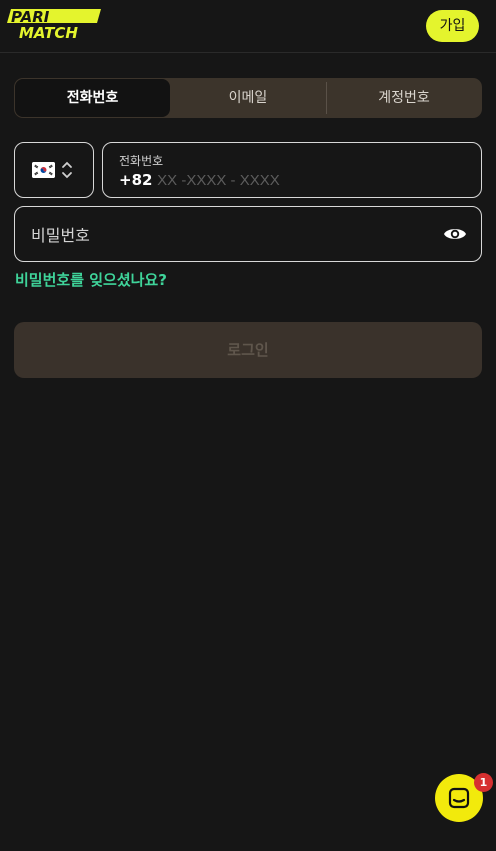  What do you see at coordinates (303, 180) in the screenshot?
I see `phone-input` at bounding box center [303, 180].